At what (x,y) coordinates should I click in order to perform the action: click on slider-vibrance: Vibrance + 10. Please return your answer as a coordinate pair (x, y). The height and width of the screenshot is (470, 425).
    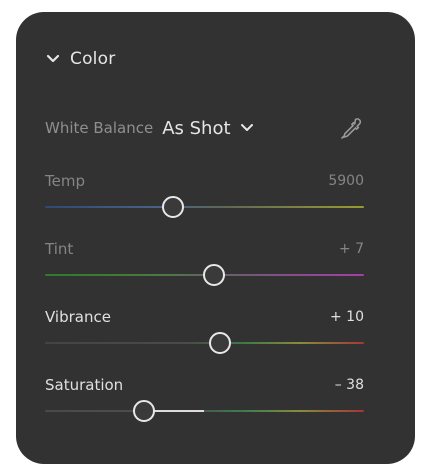
    Looking at the image, I should click on (204, 333).